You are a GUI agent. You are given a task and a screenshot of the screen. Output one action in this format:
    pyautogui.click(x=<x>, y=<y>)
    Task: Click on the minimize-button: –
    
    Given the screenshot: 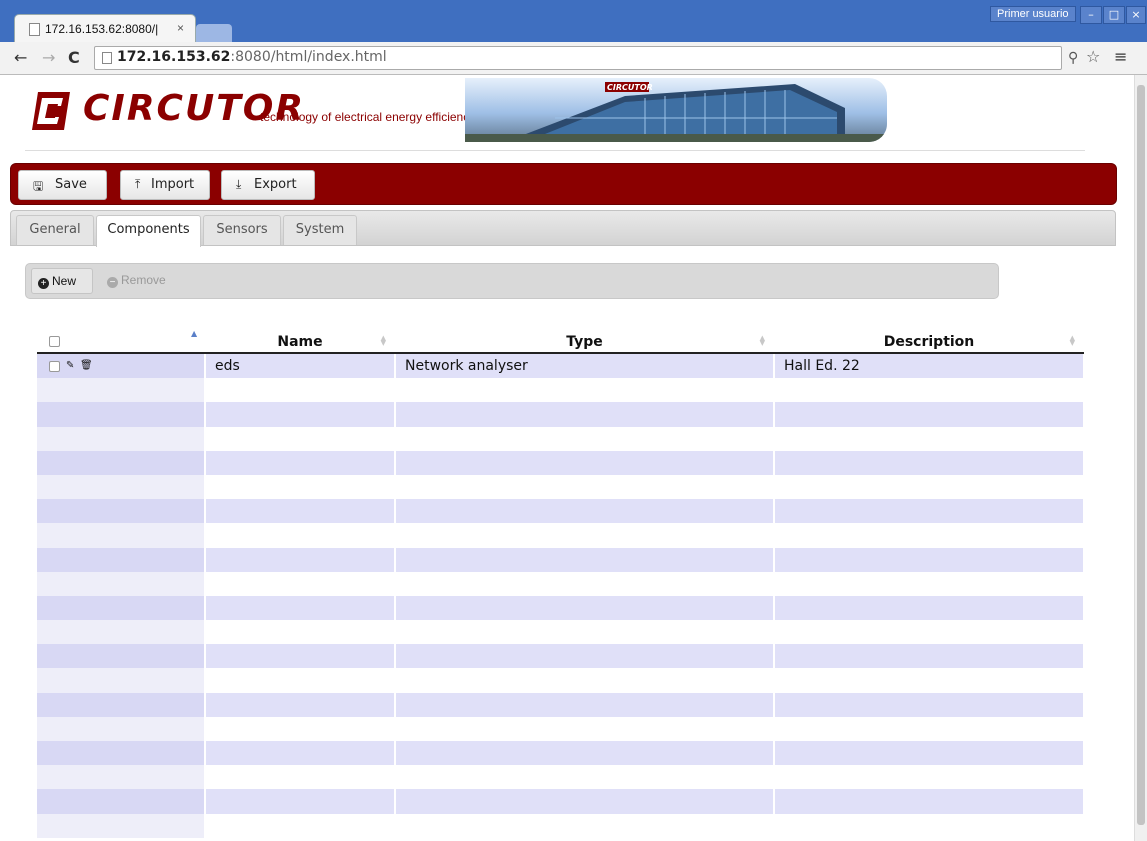 What is the action you would take?
    pyautogui.click(x=1091, y=15)
    